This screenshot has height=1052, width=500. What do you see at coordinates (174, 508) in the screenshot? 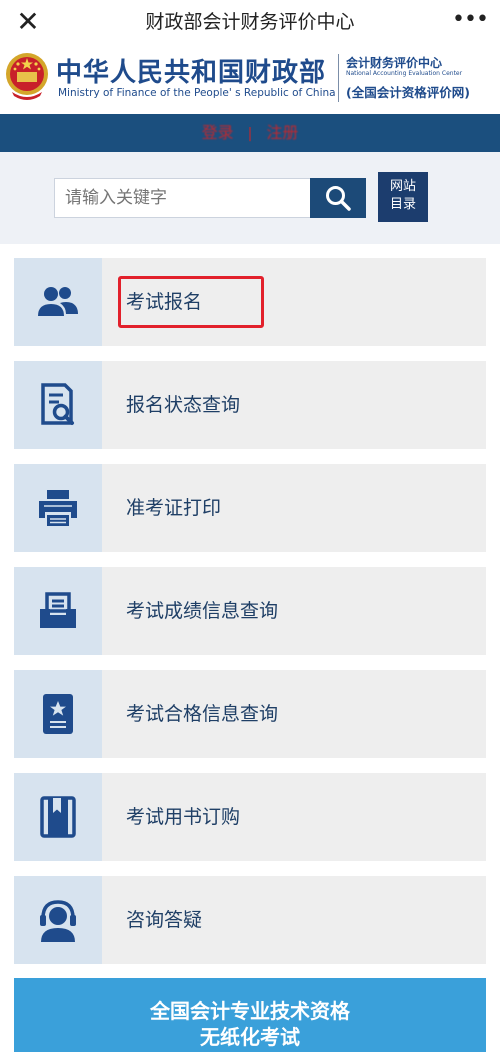
I see `menu-item-label: 准考证打印` at bounding box center [174, 508].